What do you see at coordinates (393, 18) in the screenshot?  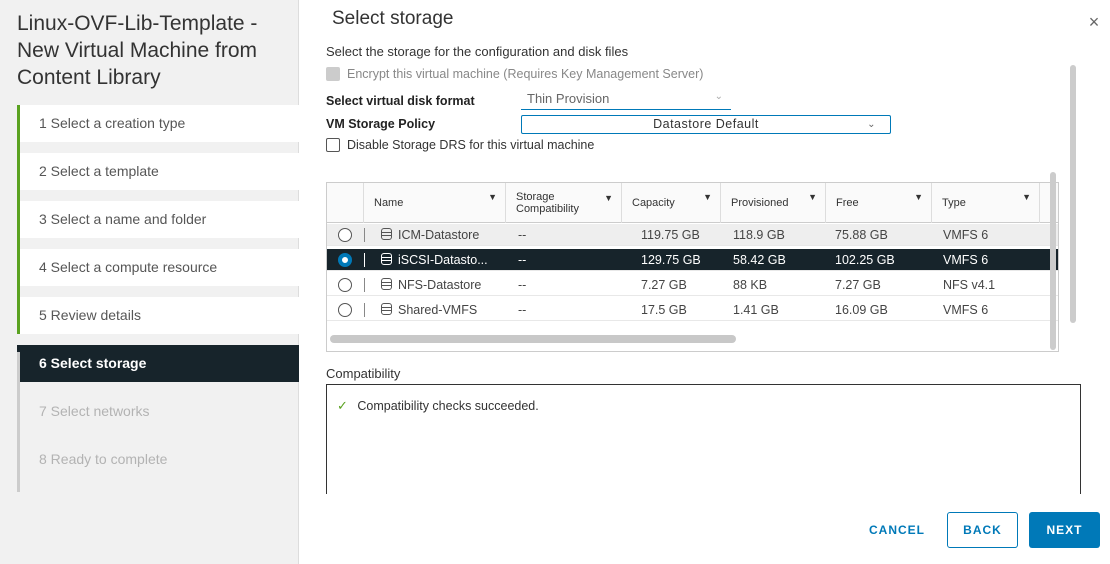 I see `page-title: Select storage` at bounding box center [393, 18].